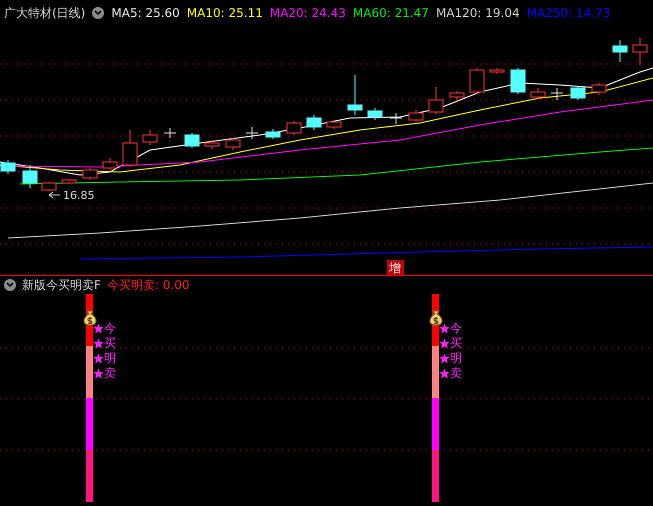 The width and height of the screenshot is (653, 506). Describe the element at coordinates (478, 13) in the screenshot. I see `moving-average-value: MA120: 19.04` at that location.